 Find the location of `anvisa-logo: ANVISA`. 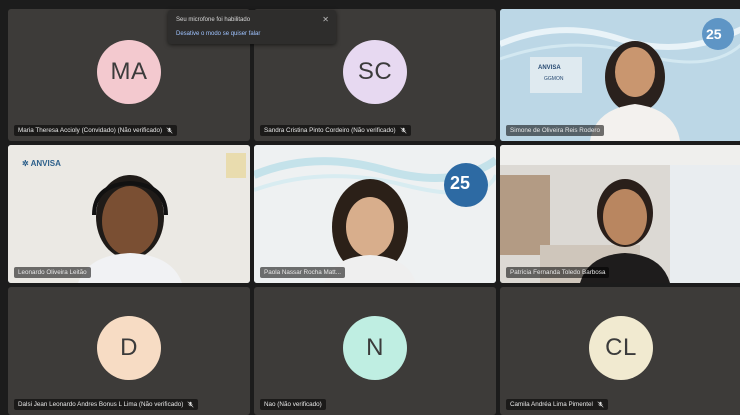

anvisa-logo: ANVISA is located at coordinates (549, 68).